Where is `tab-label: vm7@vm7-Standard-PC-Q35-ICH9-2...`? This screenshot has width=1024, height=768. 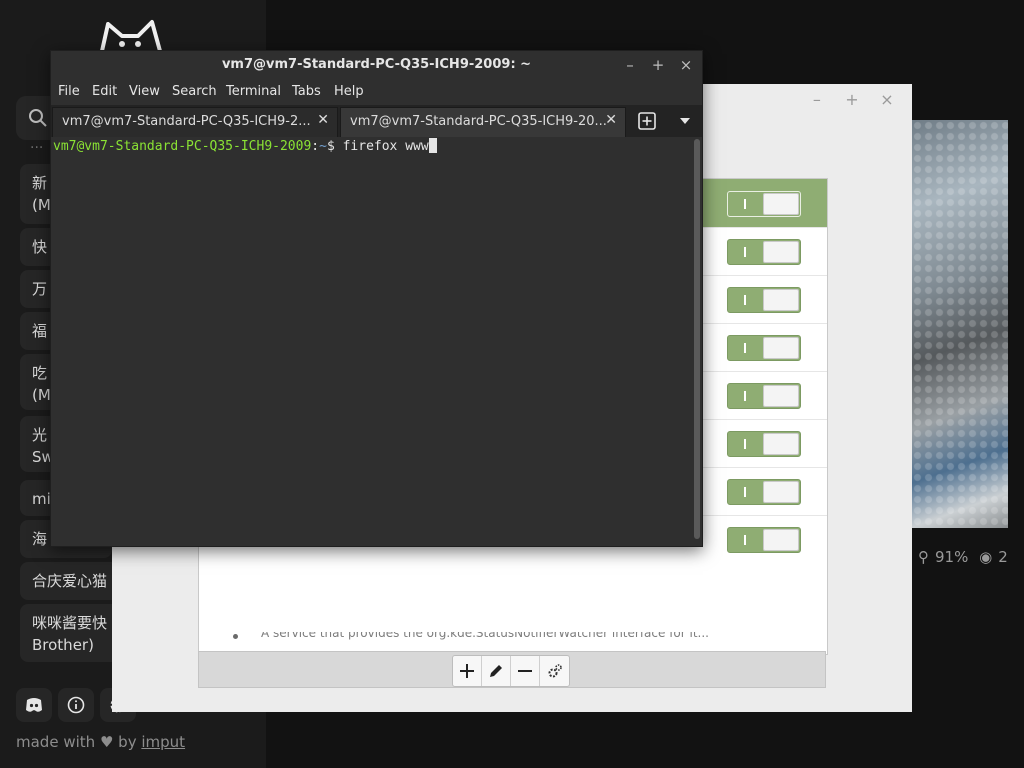
tab-label: vm7@vm7-Standard-PC-Q35-ICH9-2... is located at coordinates (186, 121).